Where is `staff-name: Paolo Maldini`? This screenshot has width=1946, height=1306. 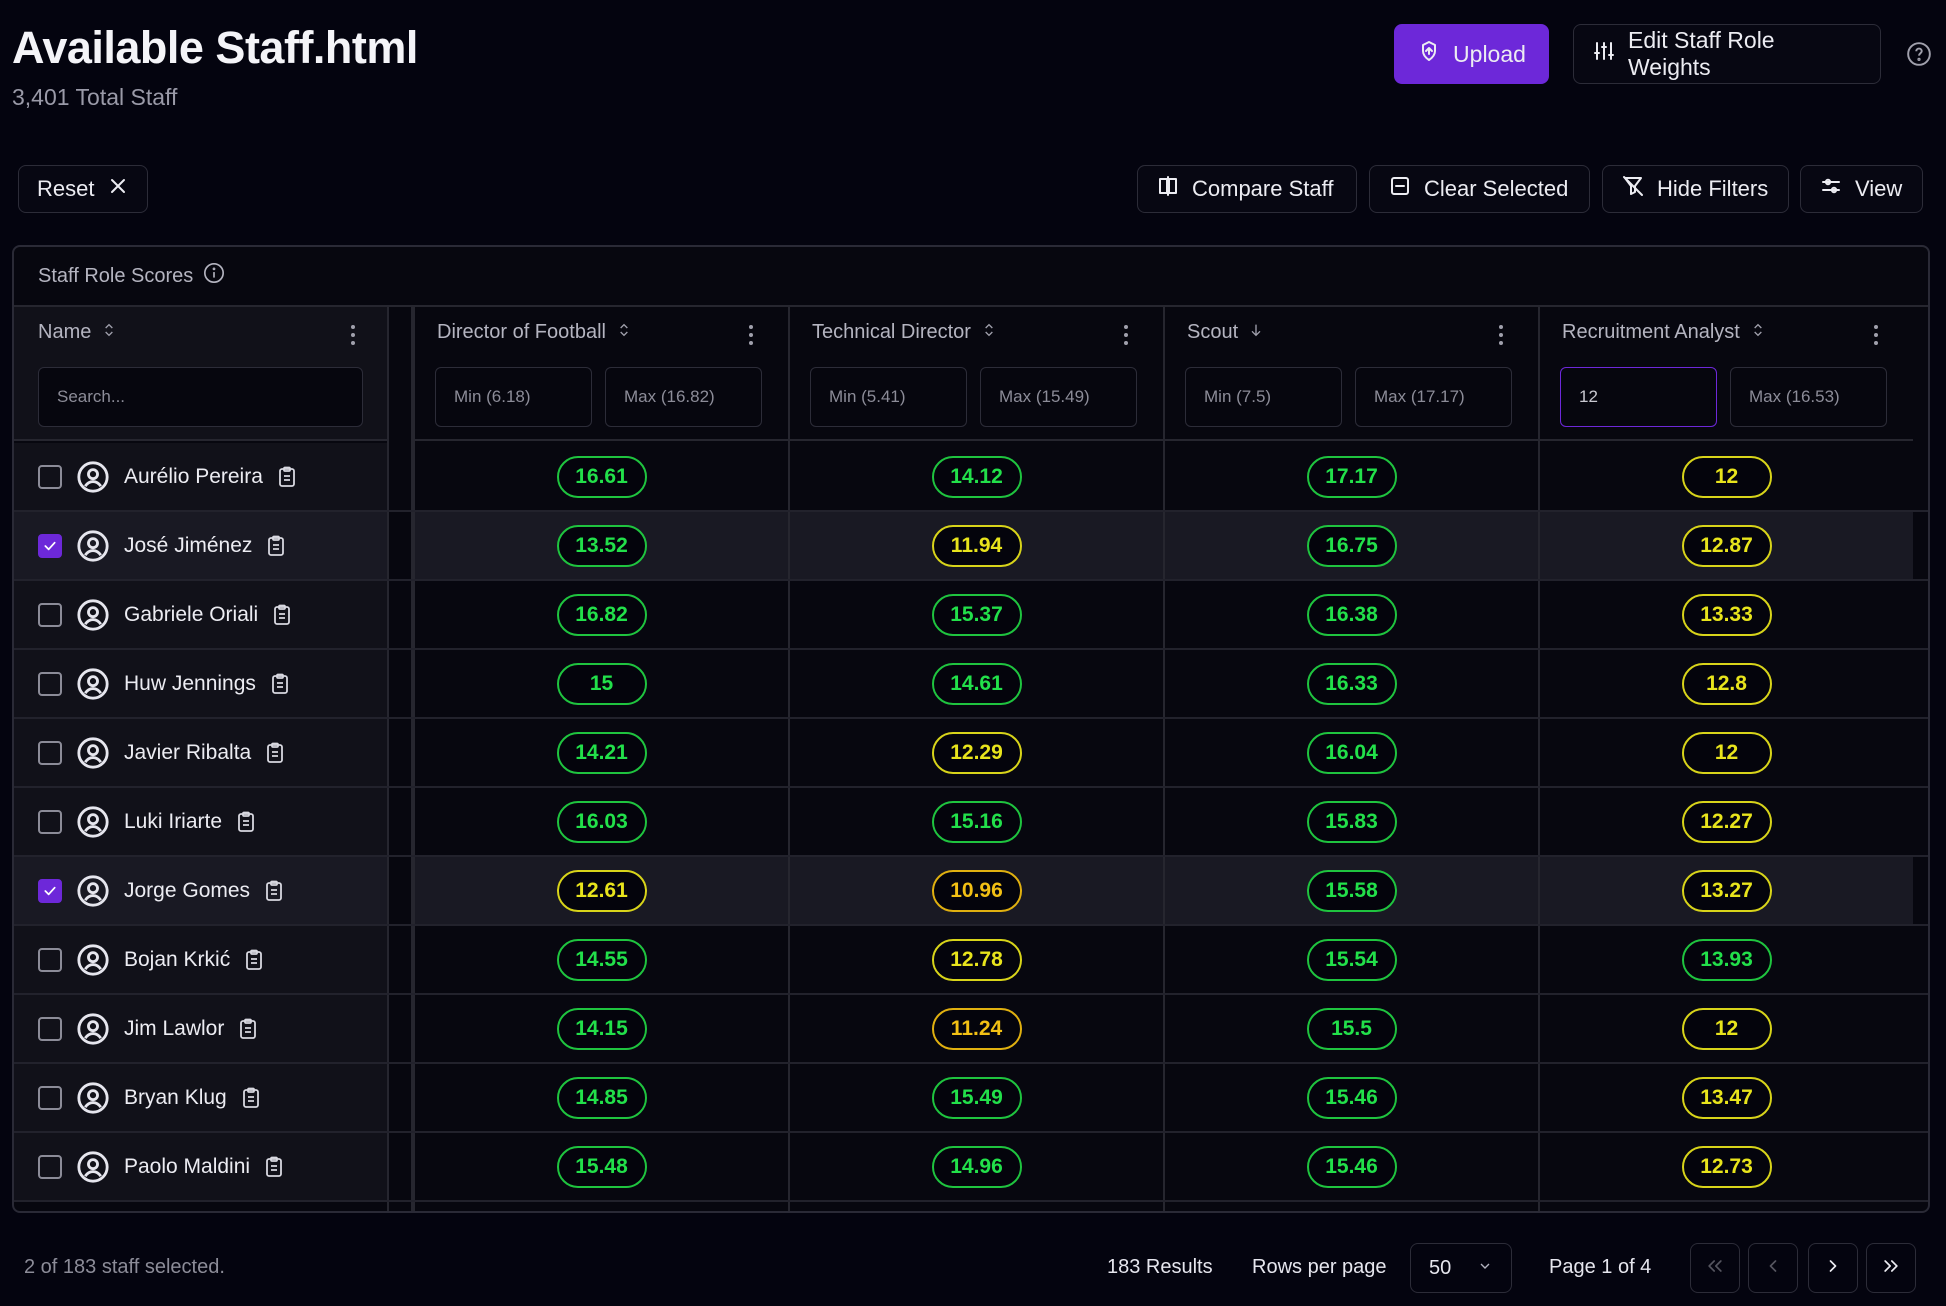
staff-name: Paolo Maldini is located at coordinates (187, 1167).